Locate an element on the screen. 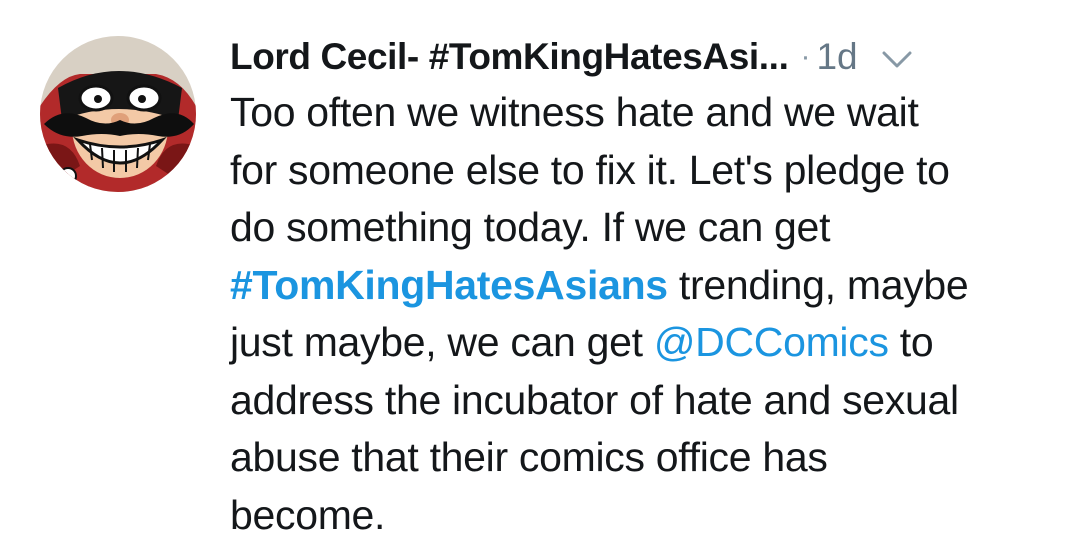 The width and height of the screenshot is (1080, 558). avatar is located at coordinates (118, 114).